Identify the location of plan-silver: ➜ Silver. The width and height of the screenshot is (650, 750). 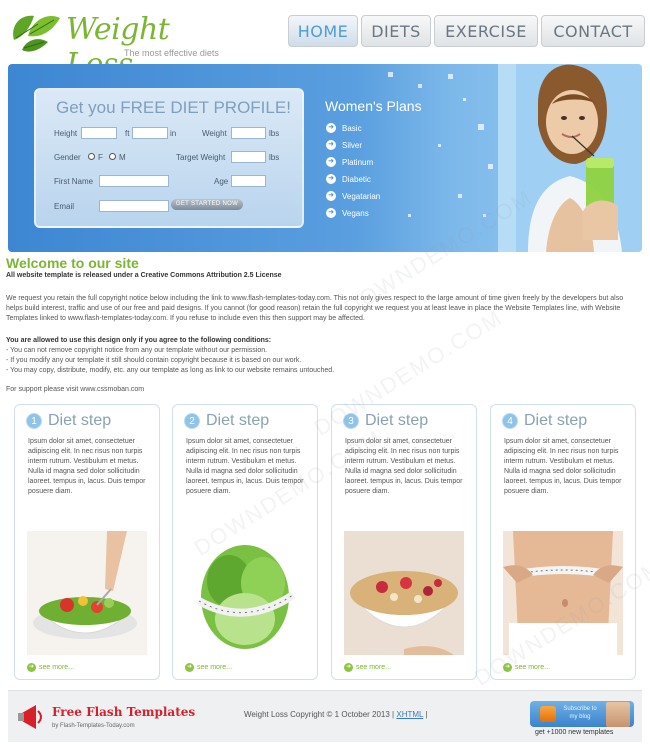
(344, 145).